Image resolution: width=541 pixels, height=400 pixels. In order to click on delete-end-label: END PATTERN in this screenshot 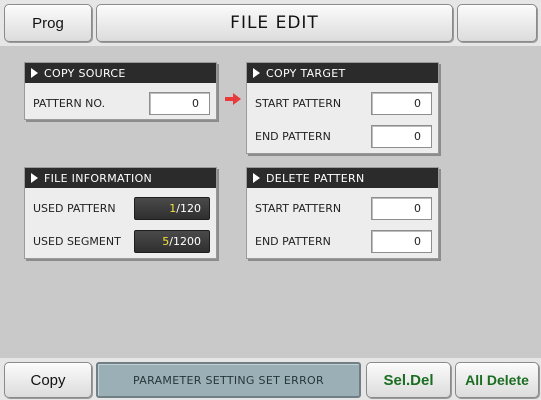, I will do `click(293, 241)`.